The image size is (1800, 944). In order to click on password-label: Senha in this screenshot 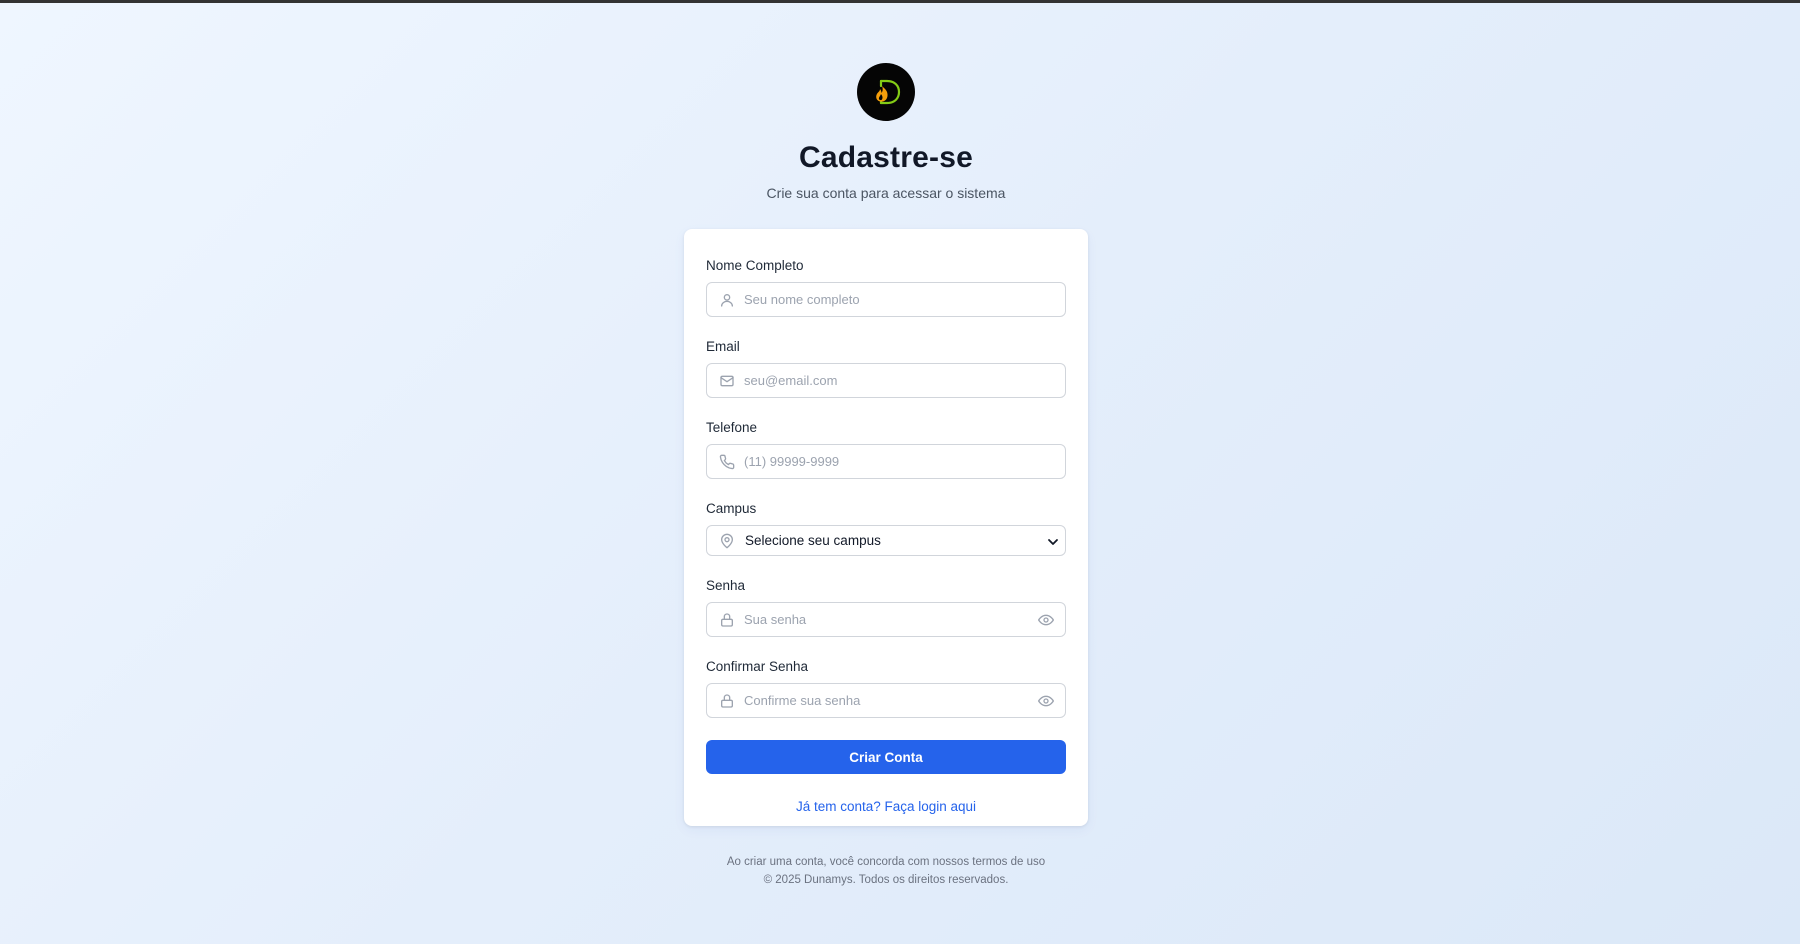, I will do `click(726, 585)`.